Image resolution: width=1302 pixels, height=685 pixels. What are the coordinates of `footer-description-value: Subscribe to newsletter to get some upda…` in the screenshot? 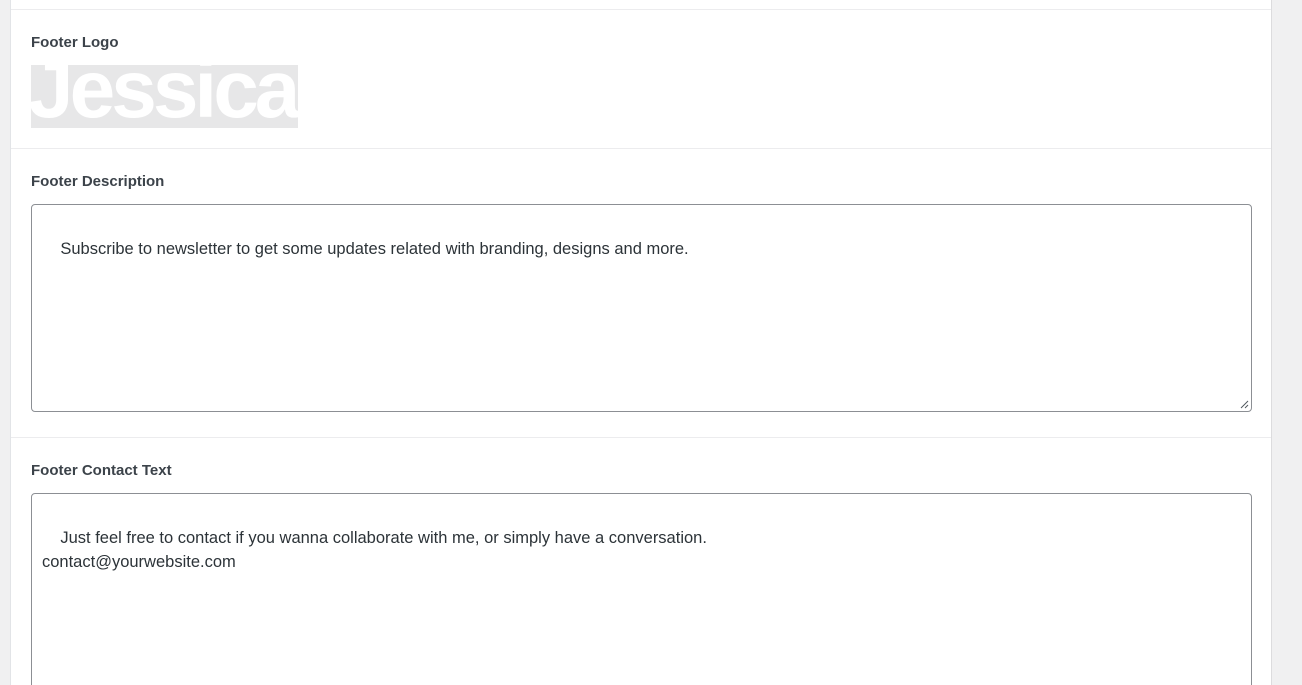 It's located at (374, 249).